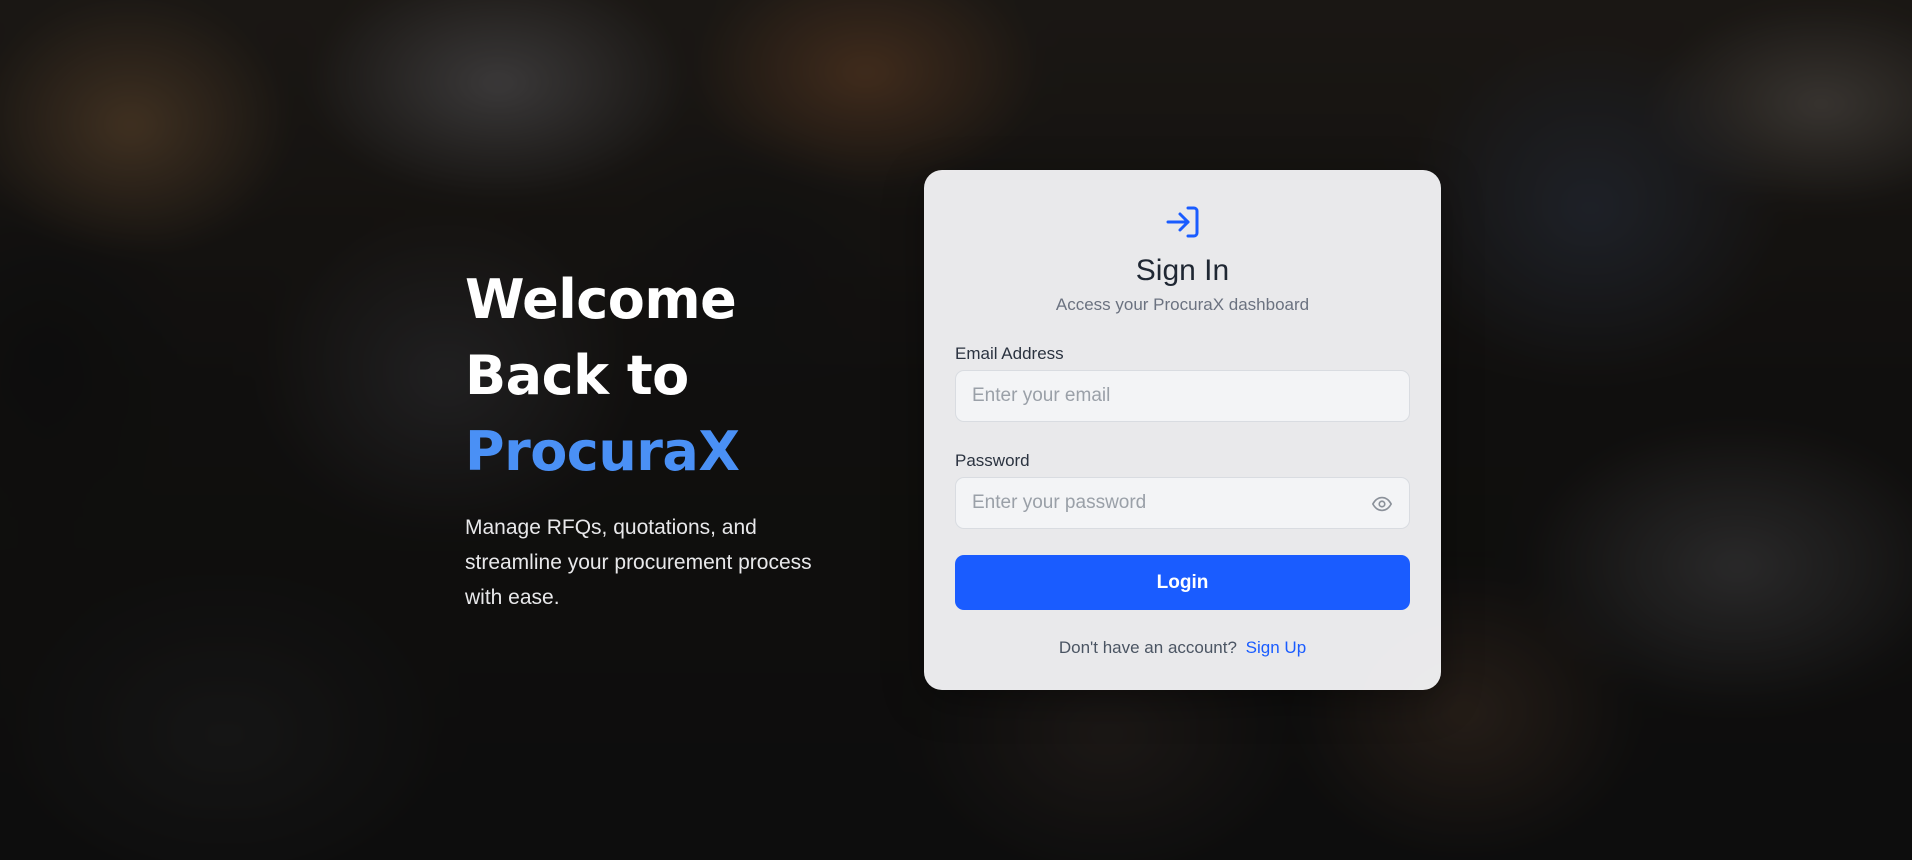  What do you see at coordinates (1182, 270) in the screenshot?
I see `card-title: Sign In` at bounding box center [1182, 270].